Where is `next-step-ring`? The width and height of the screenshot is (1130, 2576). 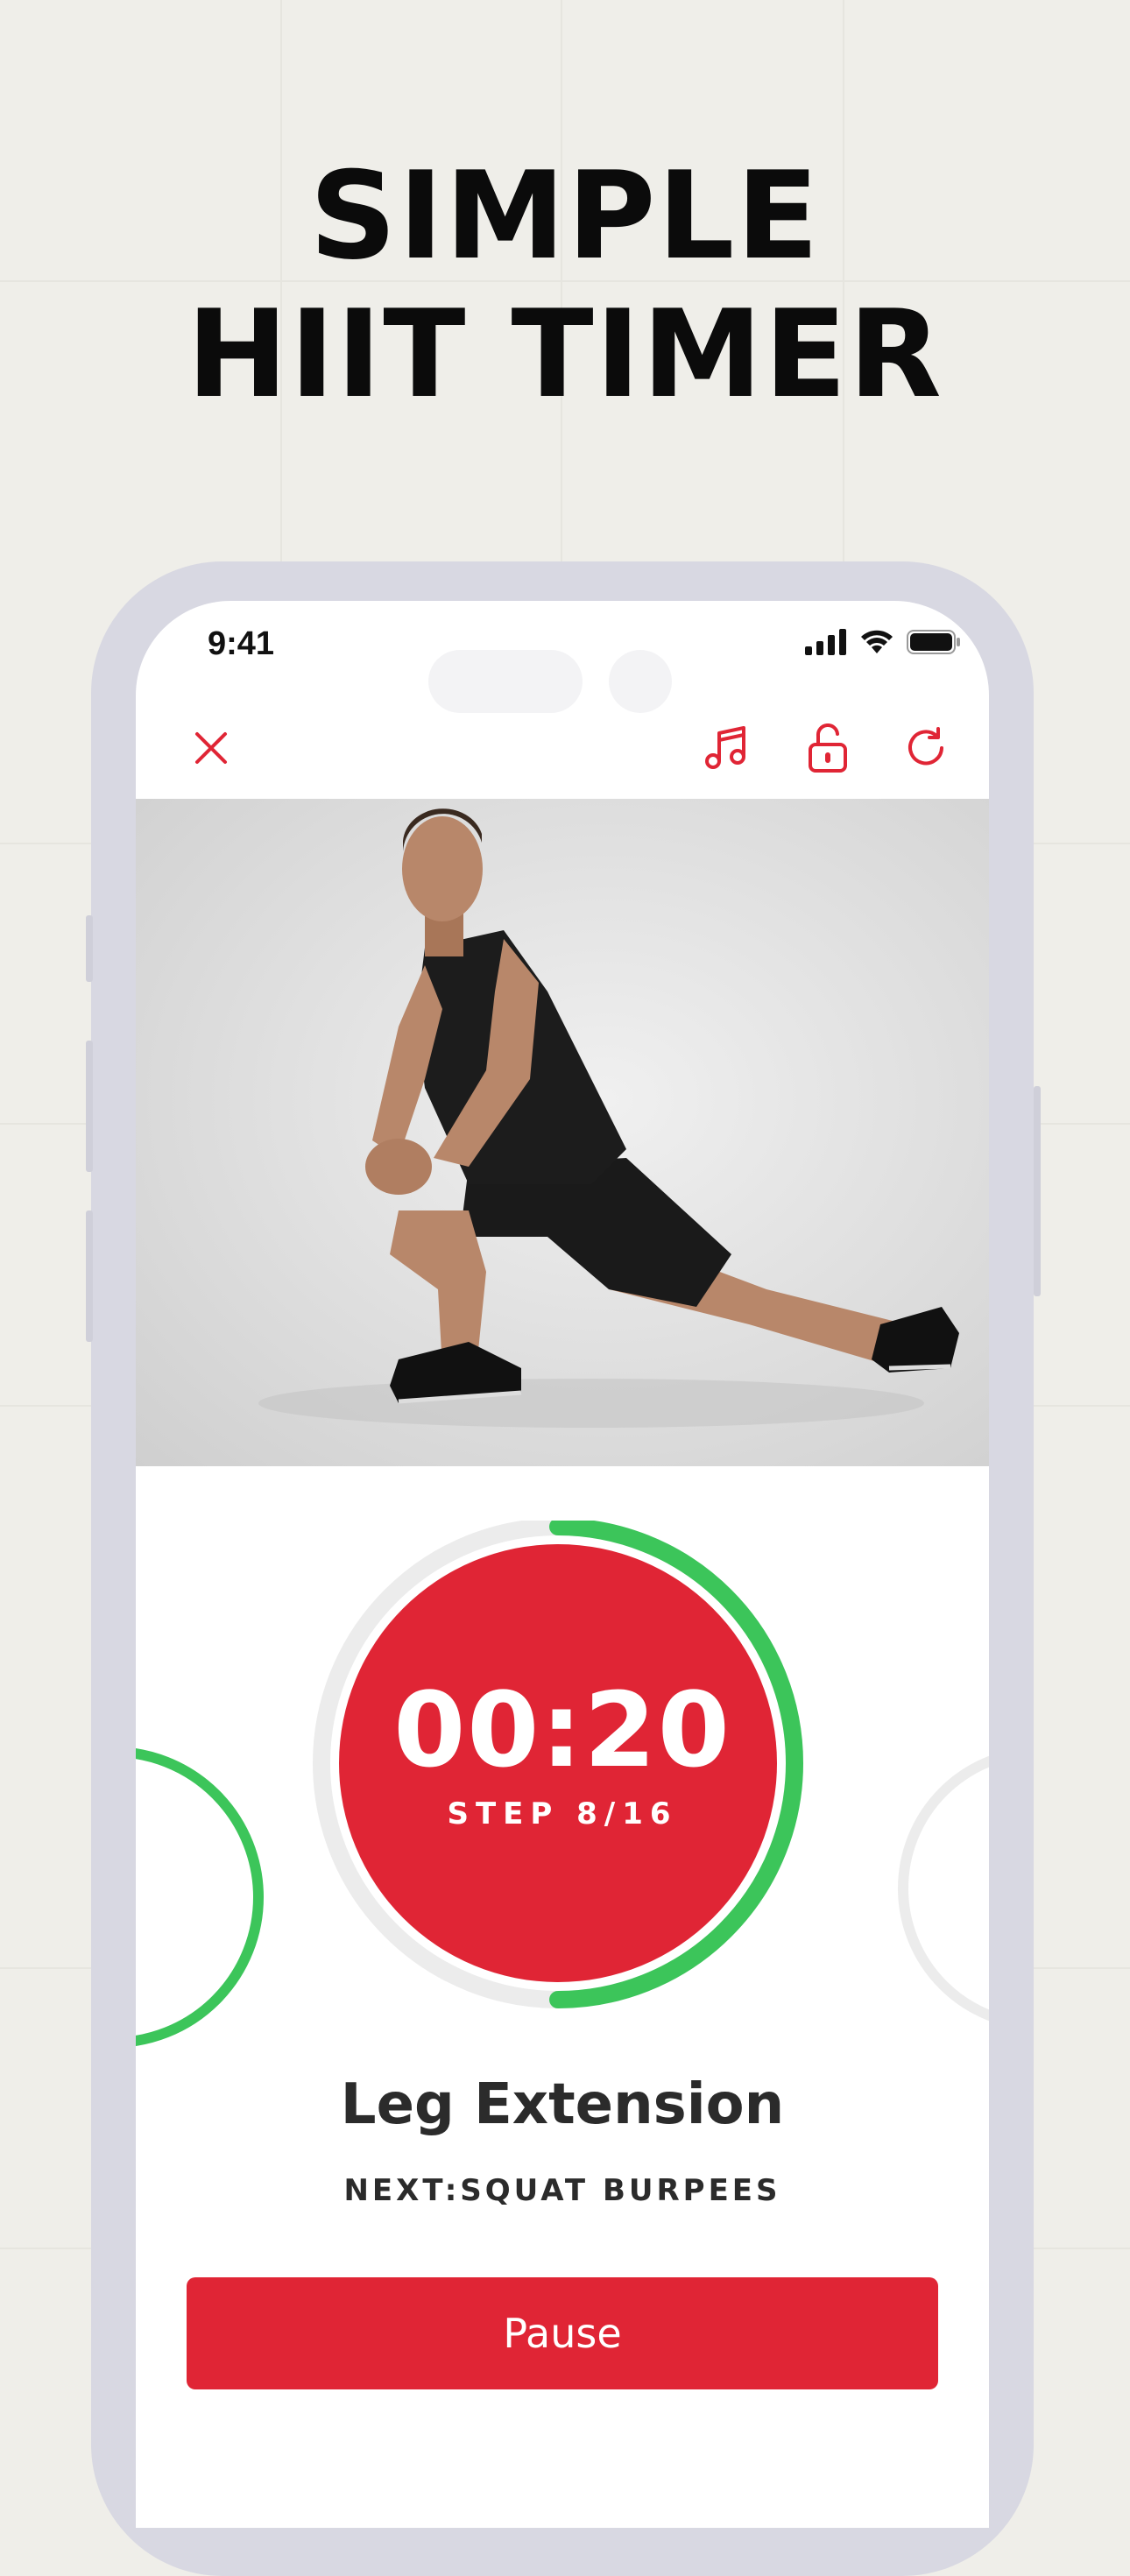
next-step-ring is located at coordinates (943, 1888).